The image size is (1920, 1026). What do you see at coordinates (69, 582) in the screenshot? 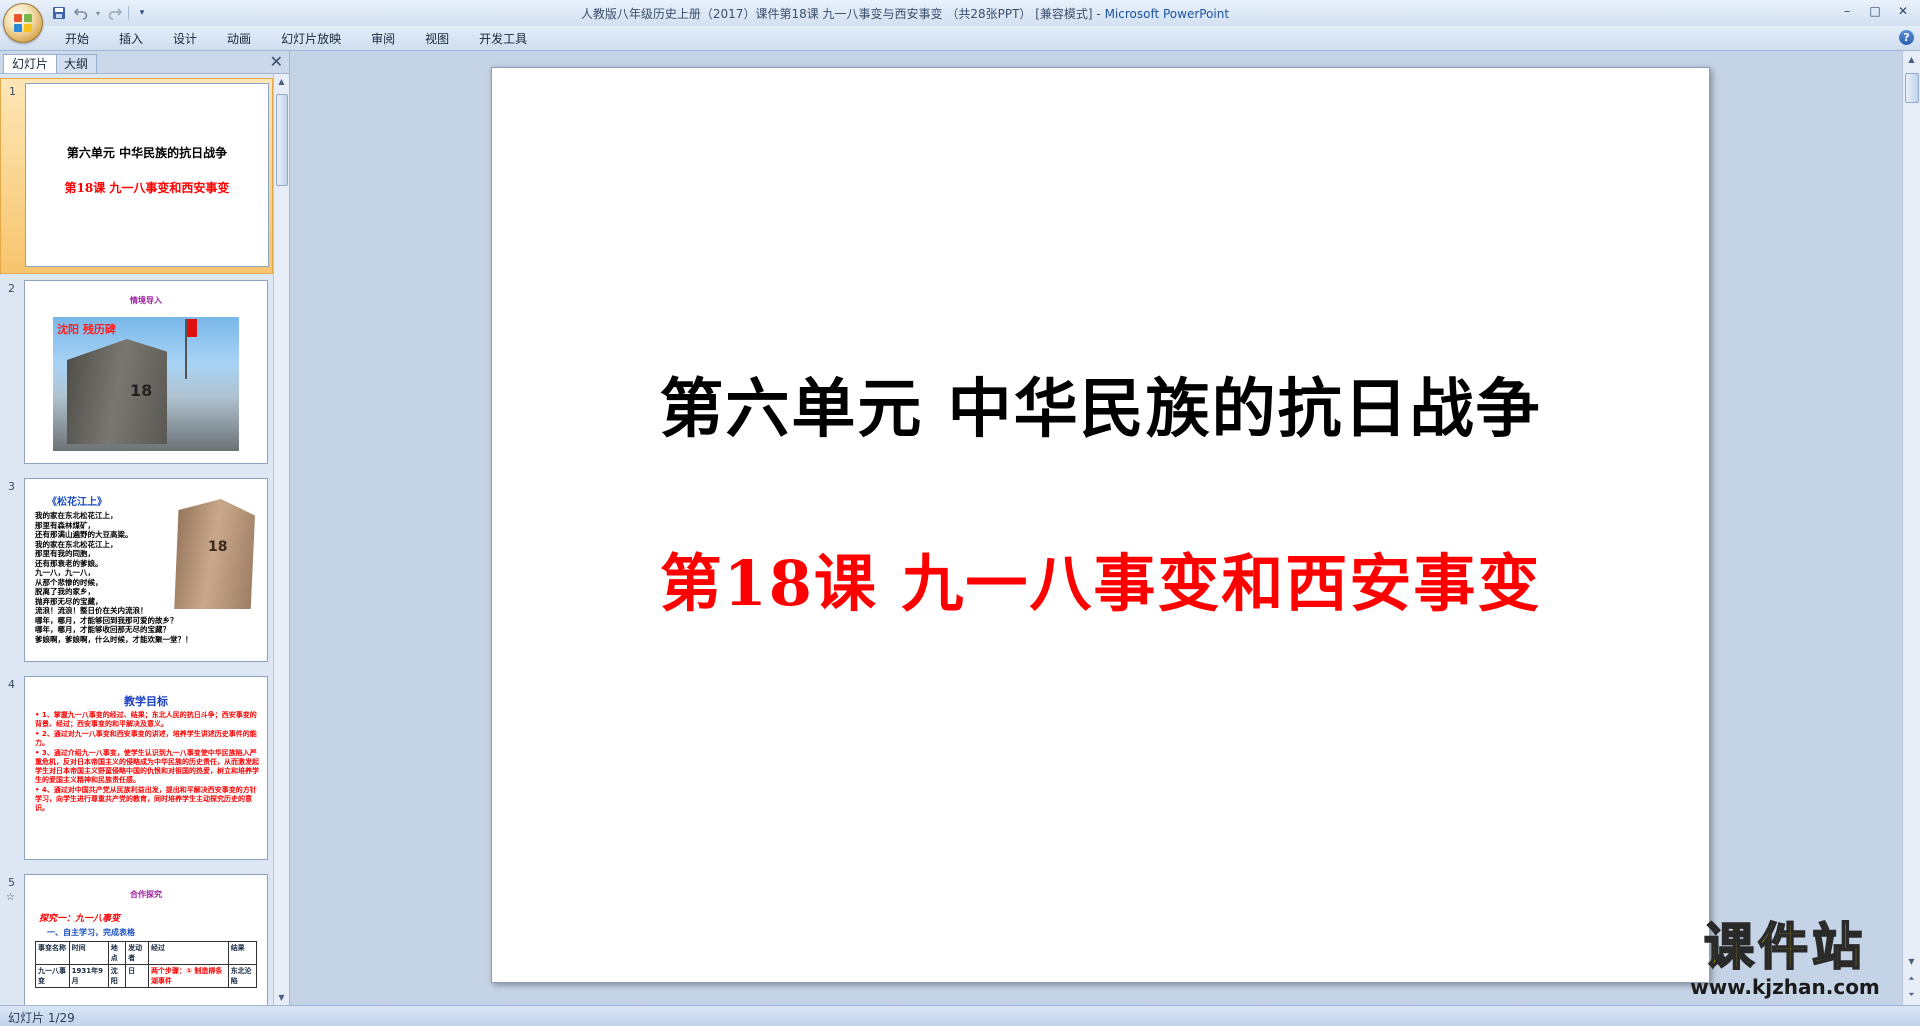
I see `poem-line: 从那个悲惨的时候，` at bounding box center [69, 582].